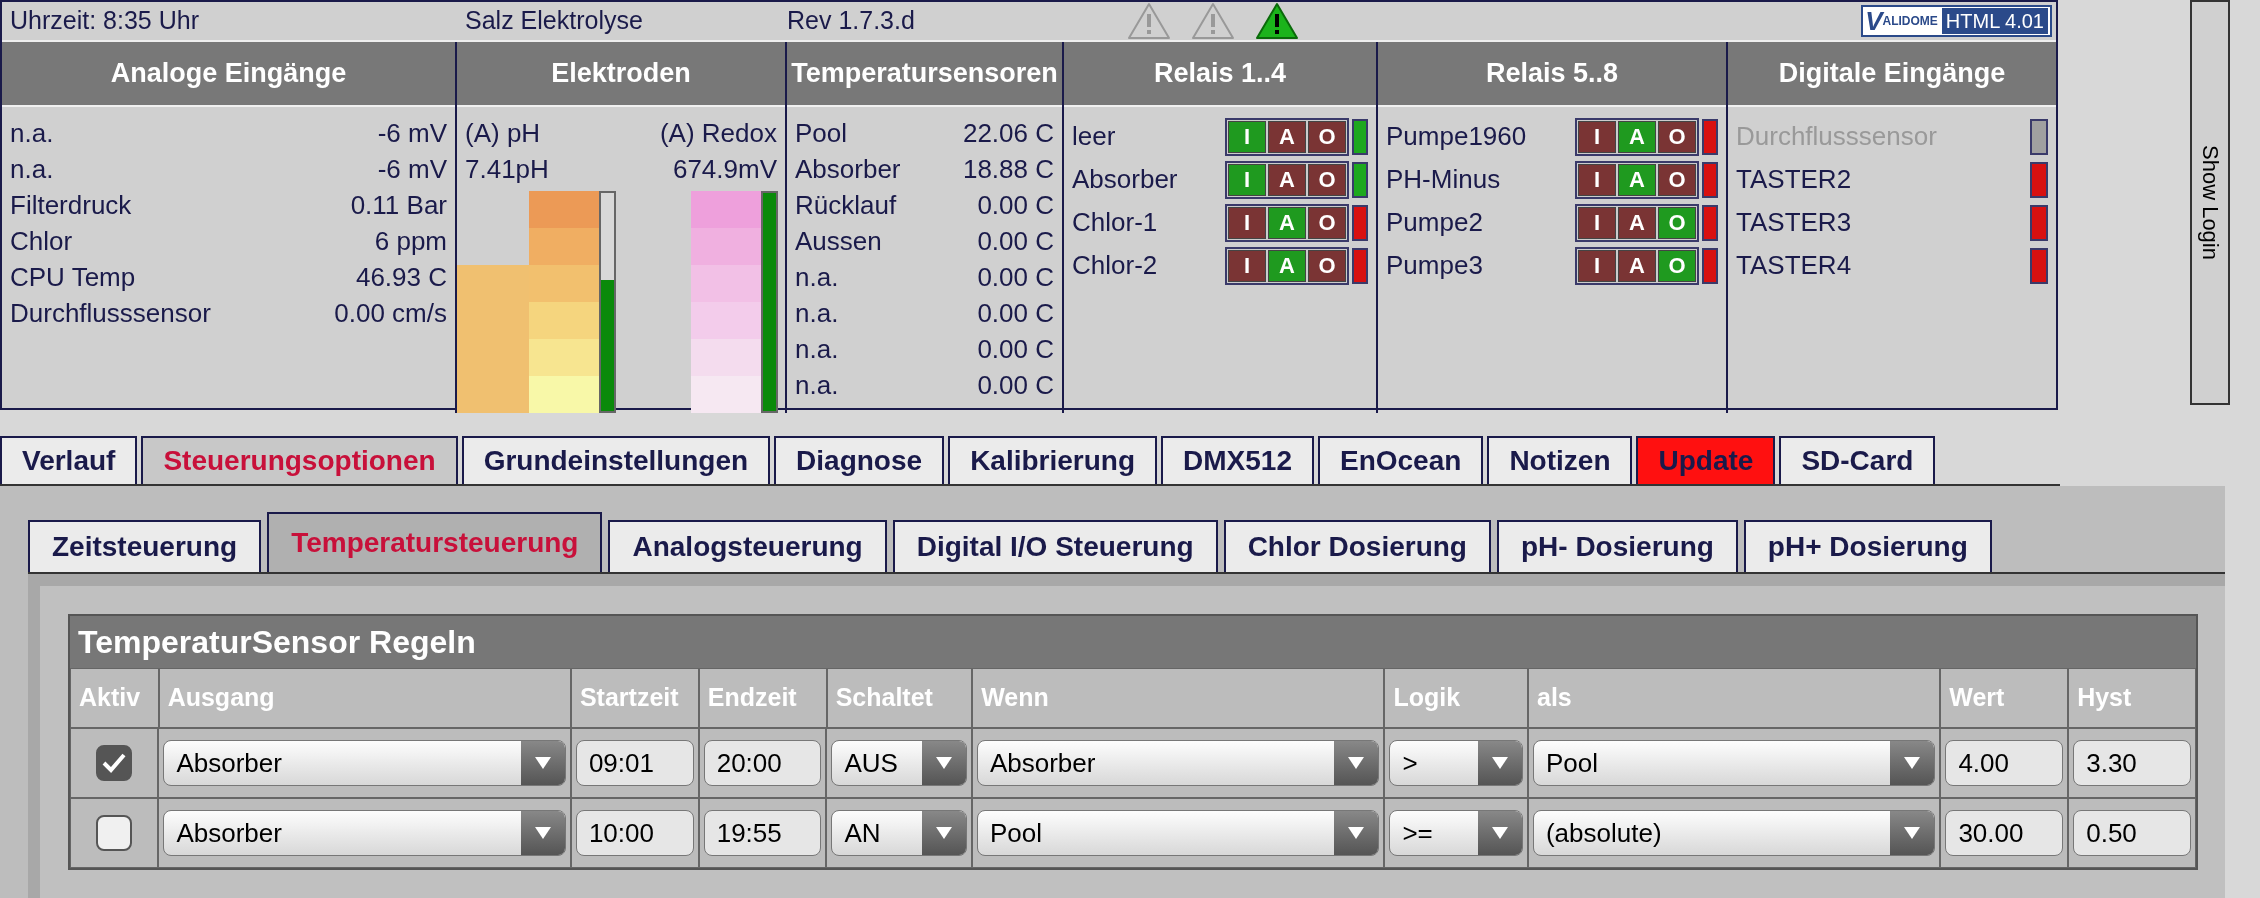 The height and width of the screenshot is (898, 2260). I want to click on column-header: Wert, so click(2004, 698).